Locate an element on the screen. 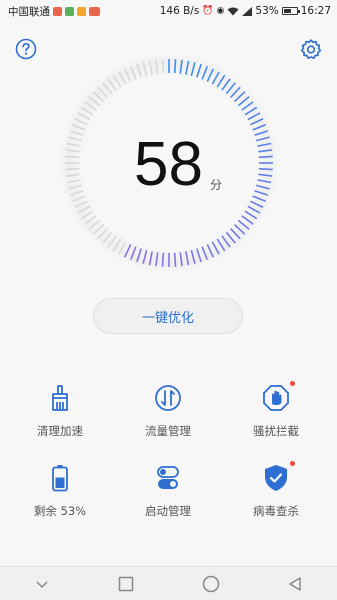 The image size is (337, 600). status-bar-right: 146 B/s ⏰ ◉ 53% 16:27 is located at coordinates (245, 11).